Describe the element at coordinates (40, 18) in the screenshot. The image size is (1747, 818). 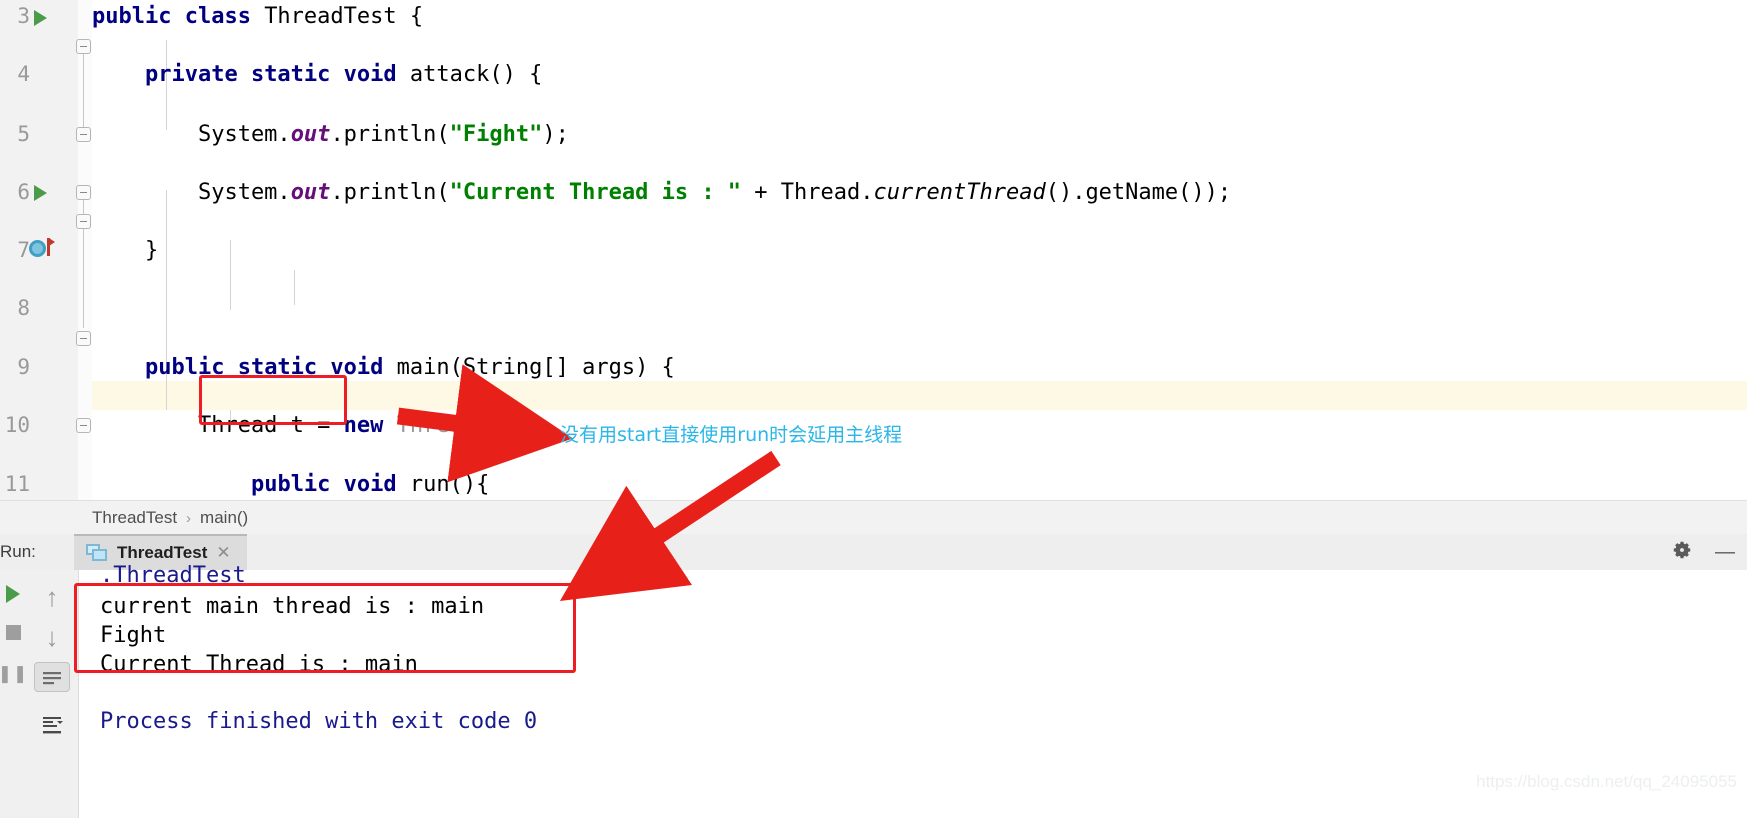
I see `run-class-gutter-icon` at that location.